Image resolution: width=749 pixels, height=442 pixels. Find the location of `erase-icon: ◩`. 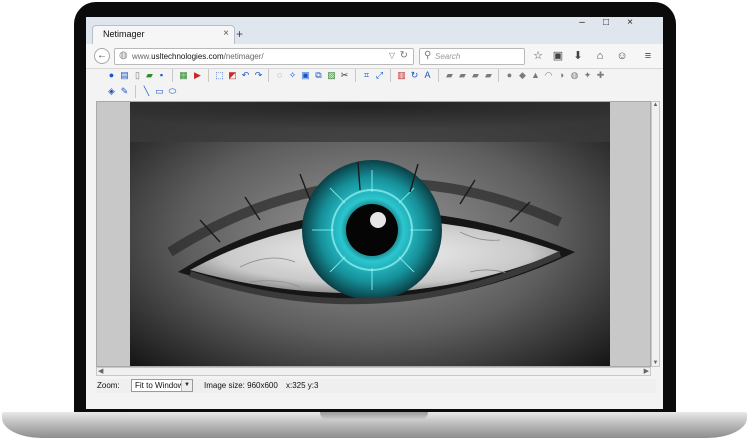

erase-icon: ◩ is located at coordinates (232, 75).